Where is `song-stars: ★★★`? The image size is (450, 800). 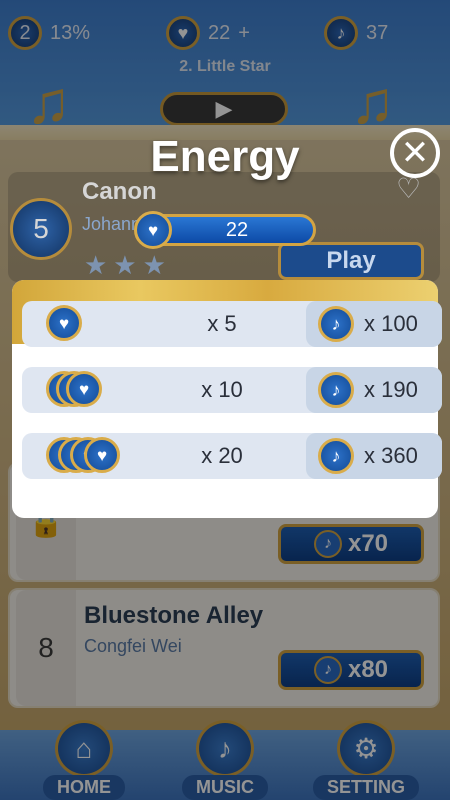 song-stars: ★★★ is located at coordinates (128, 265).